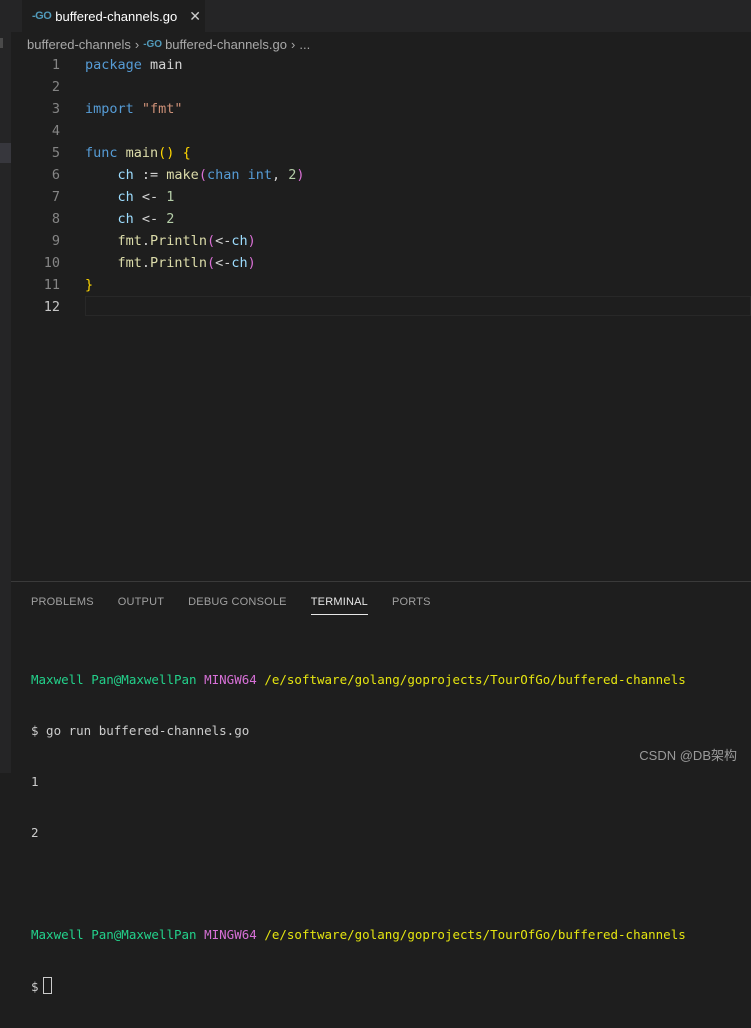 This screenshot has height=1028, width=751. Describe the element at coordinates (5, 386) in the screenshot. I see `activity-bar-strip` at that location.